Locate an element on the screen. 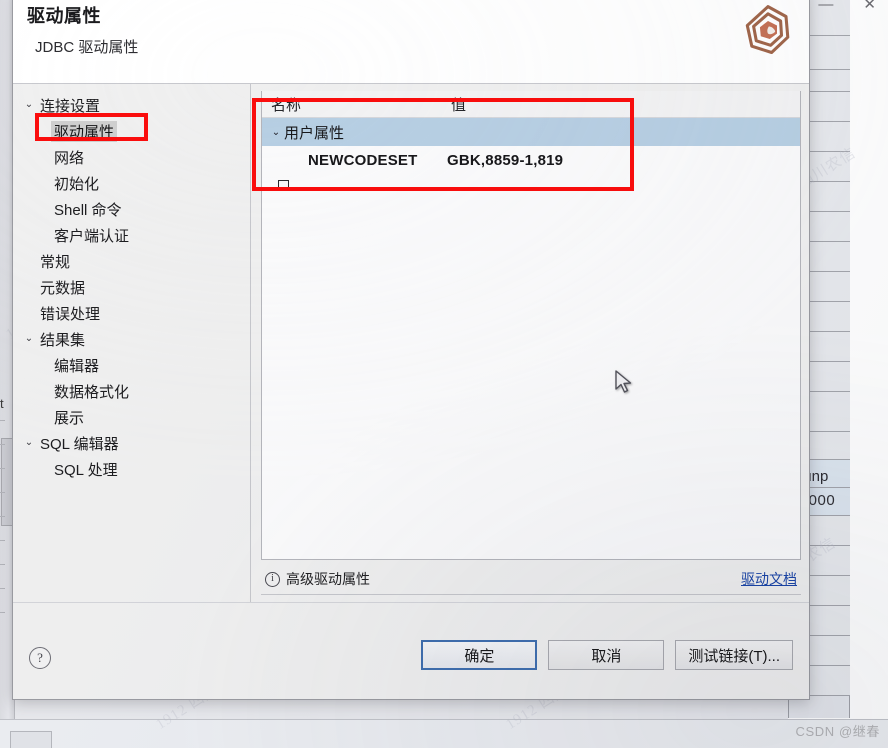 Image resolution: width=888 pixels, height=748 pixels. sidebar-item-presentation: 展示 is located at coordinates (131, 417).